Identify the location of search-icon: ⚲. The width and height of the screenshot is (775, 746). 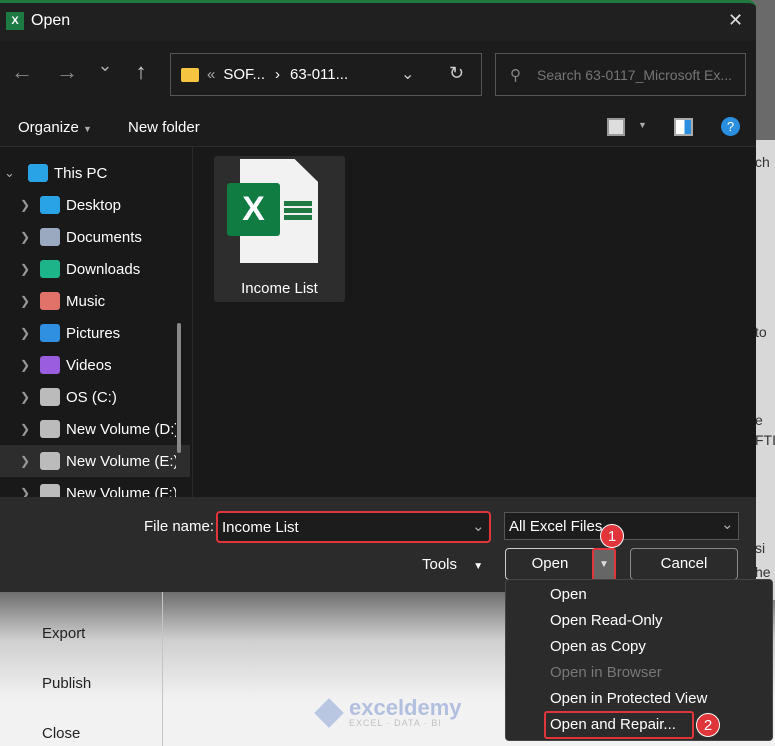
(515, 75).